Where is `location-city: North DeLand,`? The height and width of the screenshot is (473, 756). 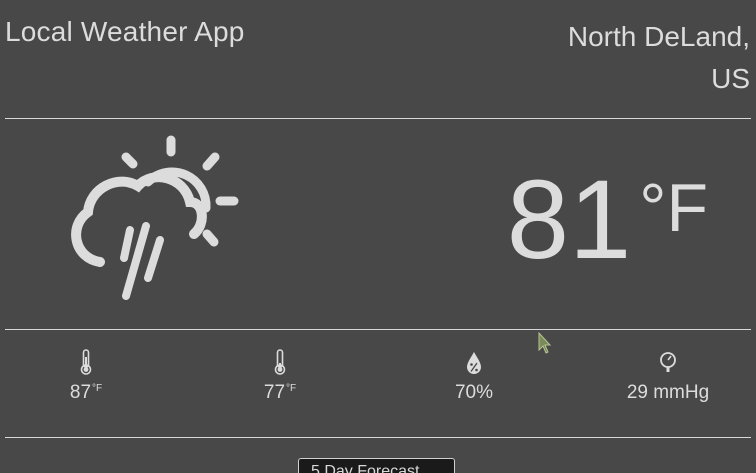 location-city: North DeLand, is located at coordinates (658, 36).